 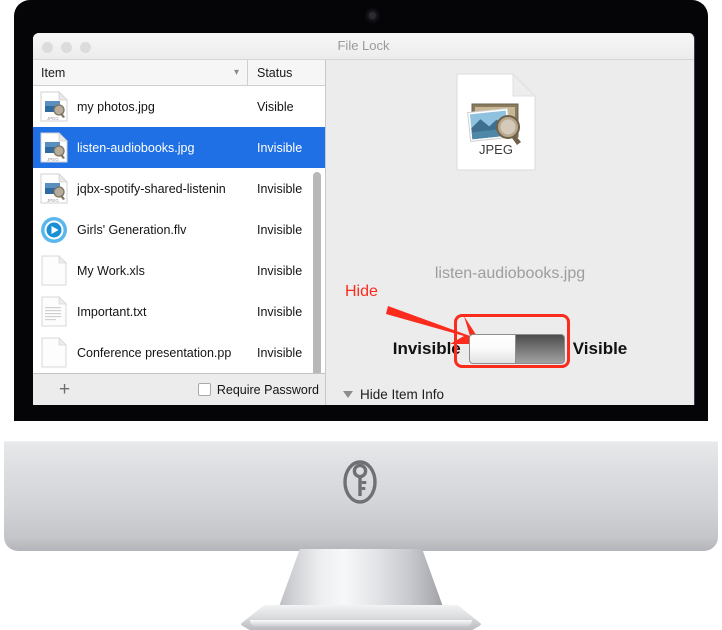 What do you see at coordinates (317, 278) in the screenshot?
I see `list-scrollbar` at bounding box center [317, 278].